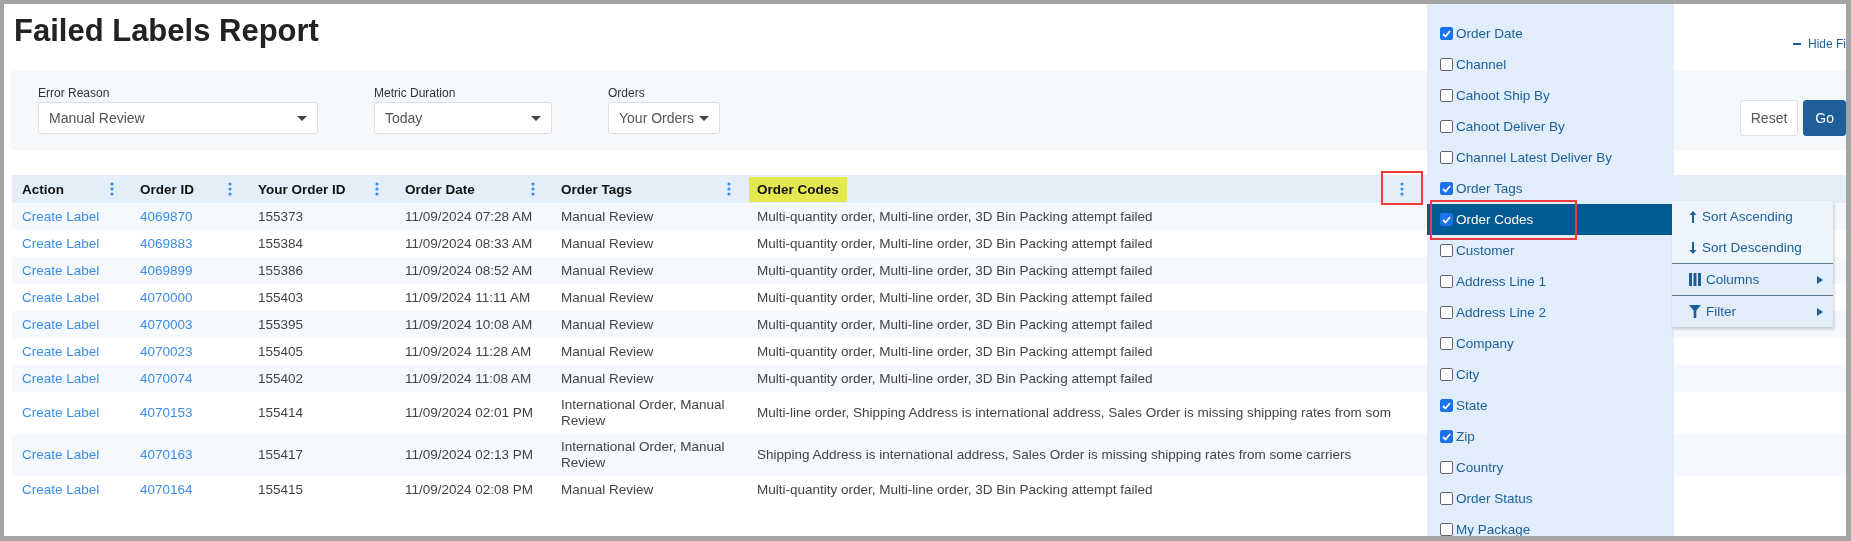  I want to click on order-id-link: 4070153, so click(189, 413).